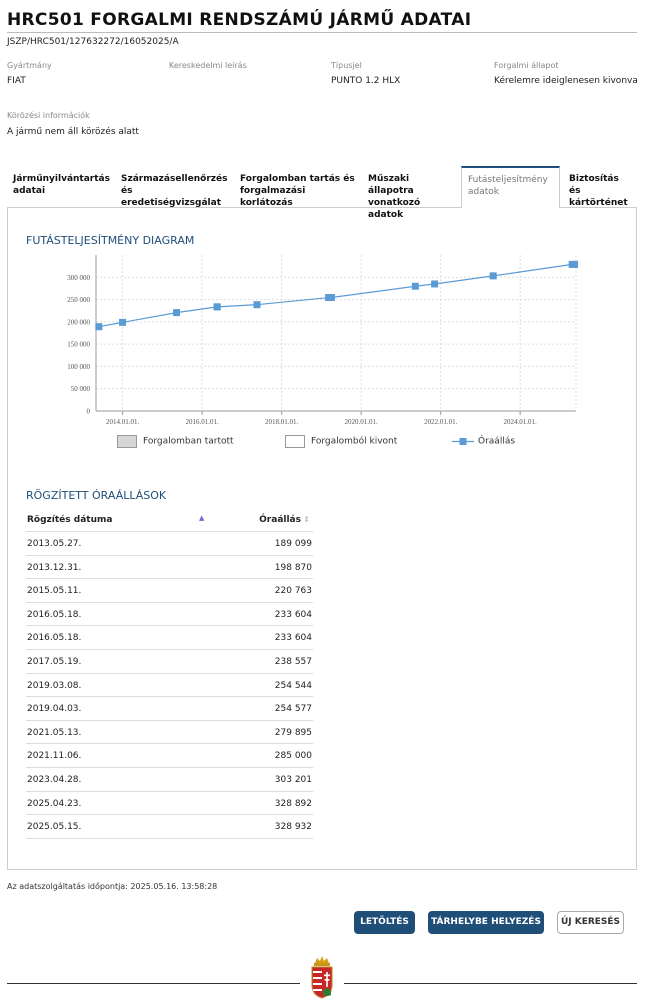 This screenshot has height=1002, width=651. Describe the element at coordinates (293, 544) in the screenshot. I see `cell-odometer: 189 099` at that location.